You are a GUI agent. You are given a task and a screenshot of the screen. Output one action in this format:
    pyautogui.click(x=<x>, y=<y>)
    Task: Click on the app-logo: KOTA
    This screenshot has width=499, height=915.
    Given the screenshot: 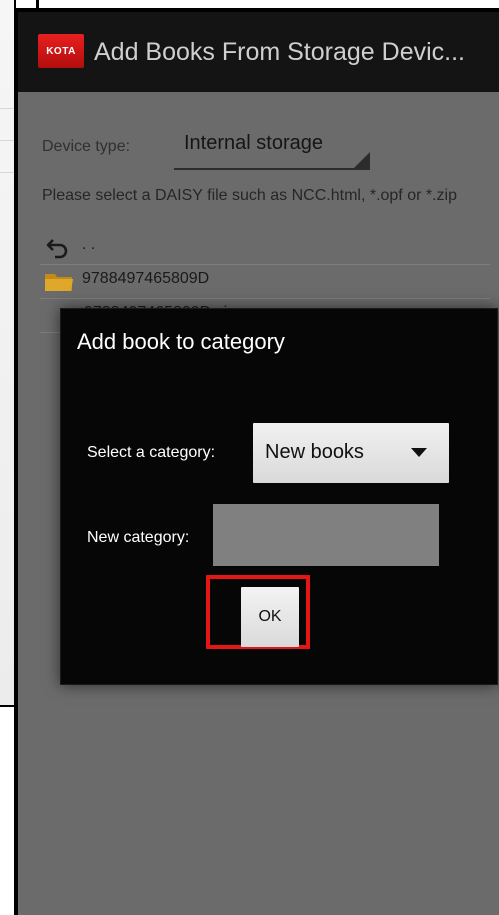 What is the action you would take?
    pyautogui.click(x=61, y=51)
    